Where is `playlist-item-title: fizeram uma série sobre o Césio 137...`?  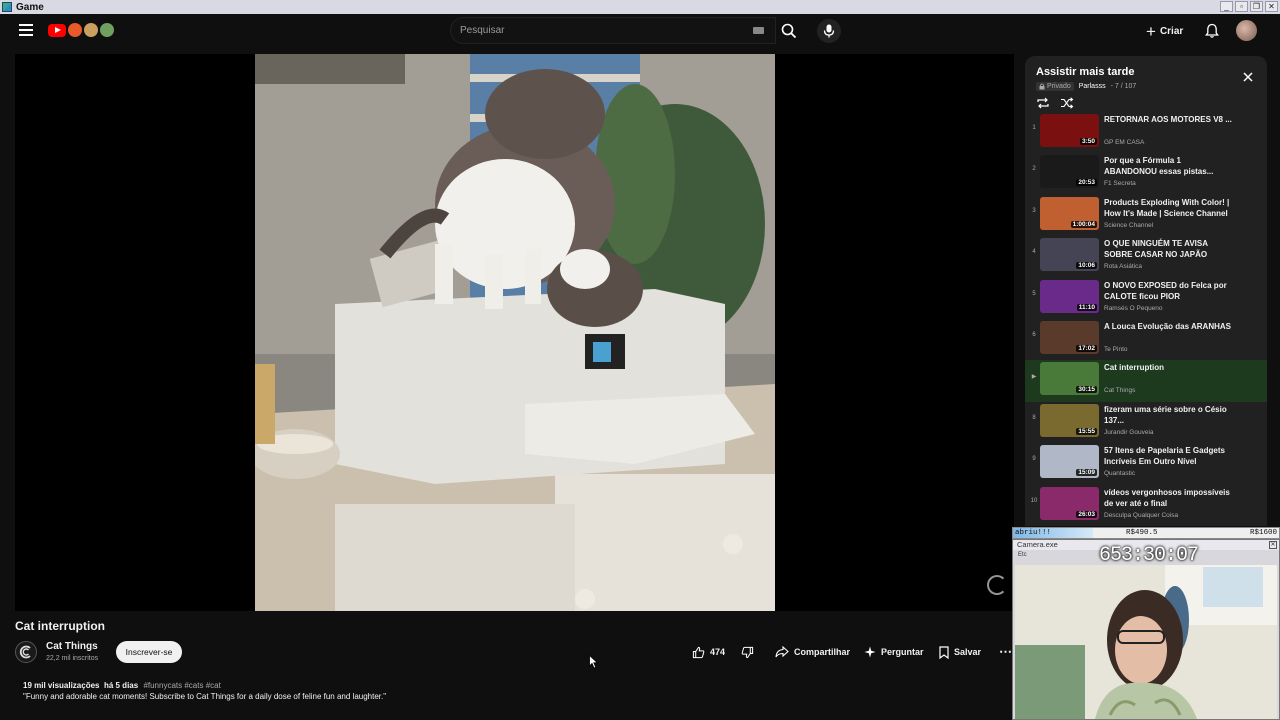
playlist-item-title: fizeram uma série sobre o Césio 137... is located at coordinates (1168, 415).